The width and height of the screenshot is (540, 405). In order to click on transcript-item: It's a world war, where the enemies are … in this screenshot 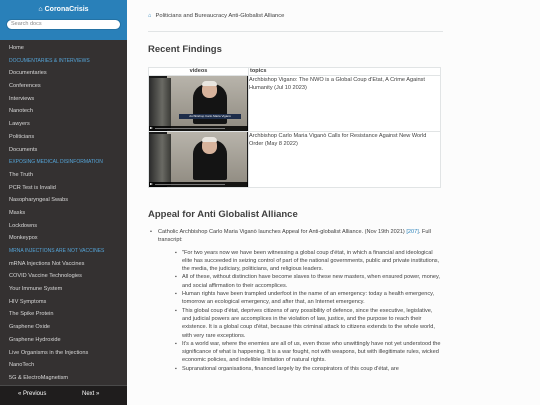, I will do `click(309, 352)`.